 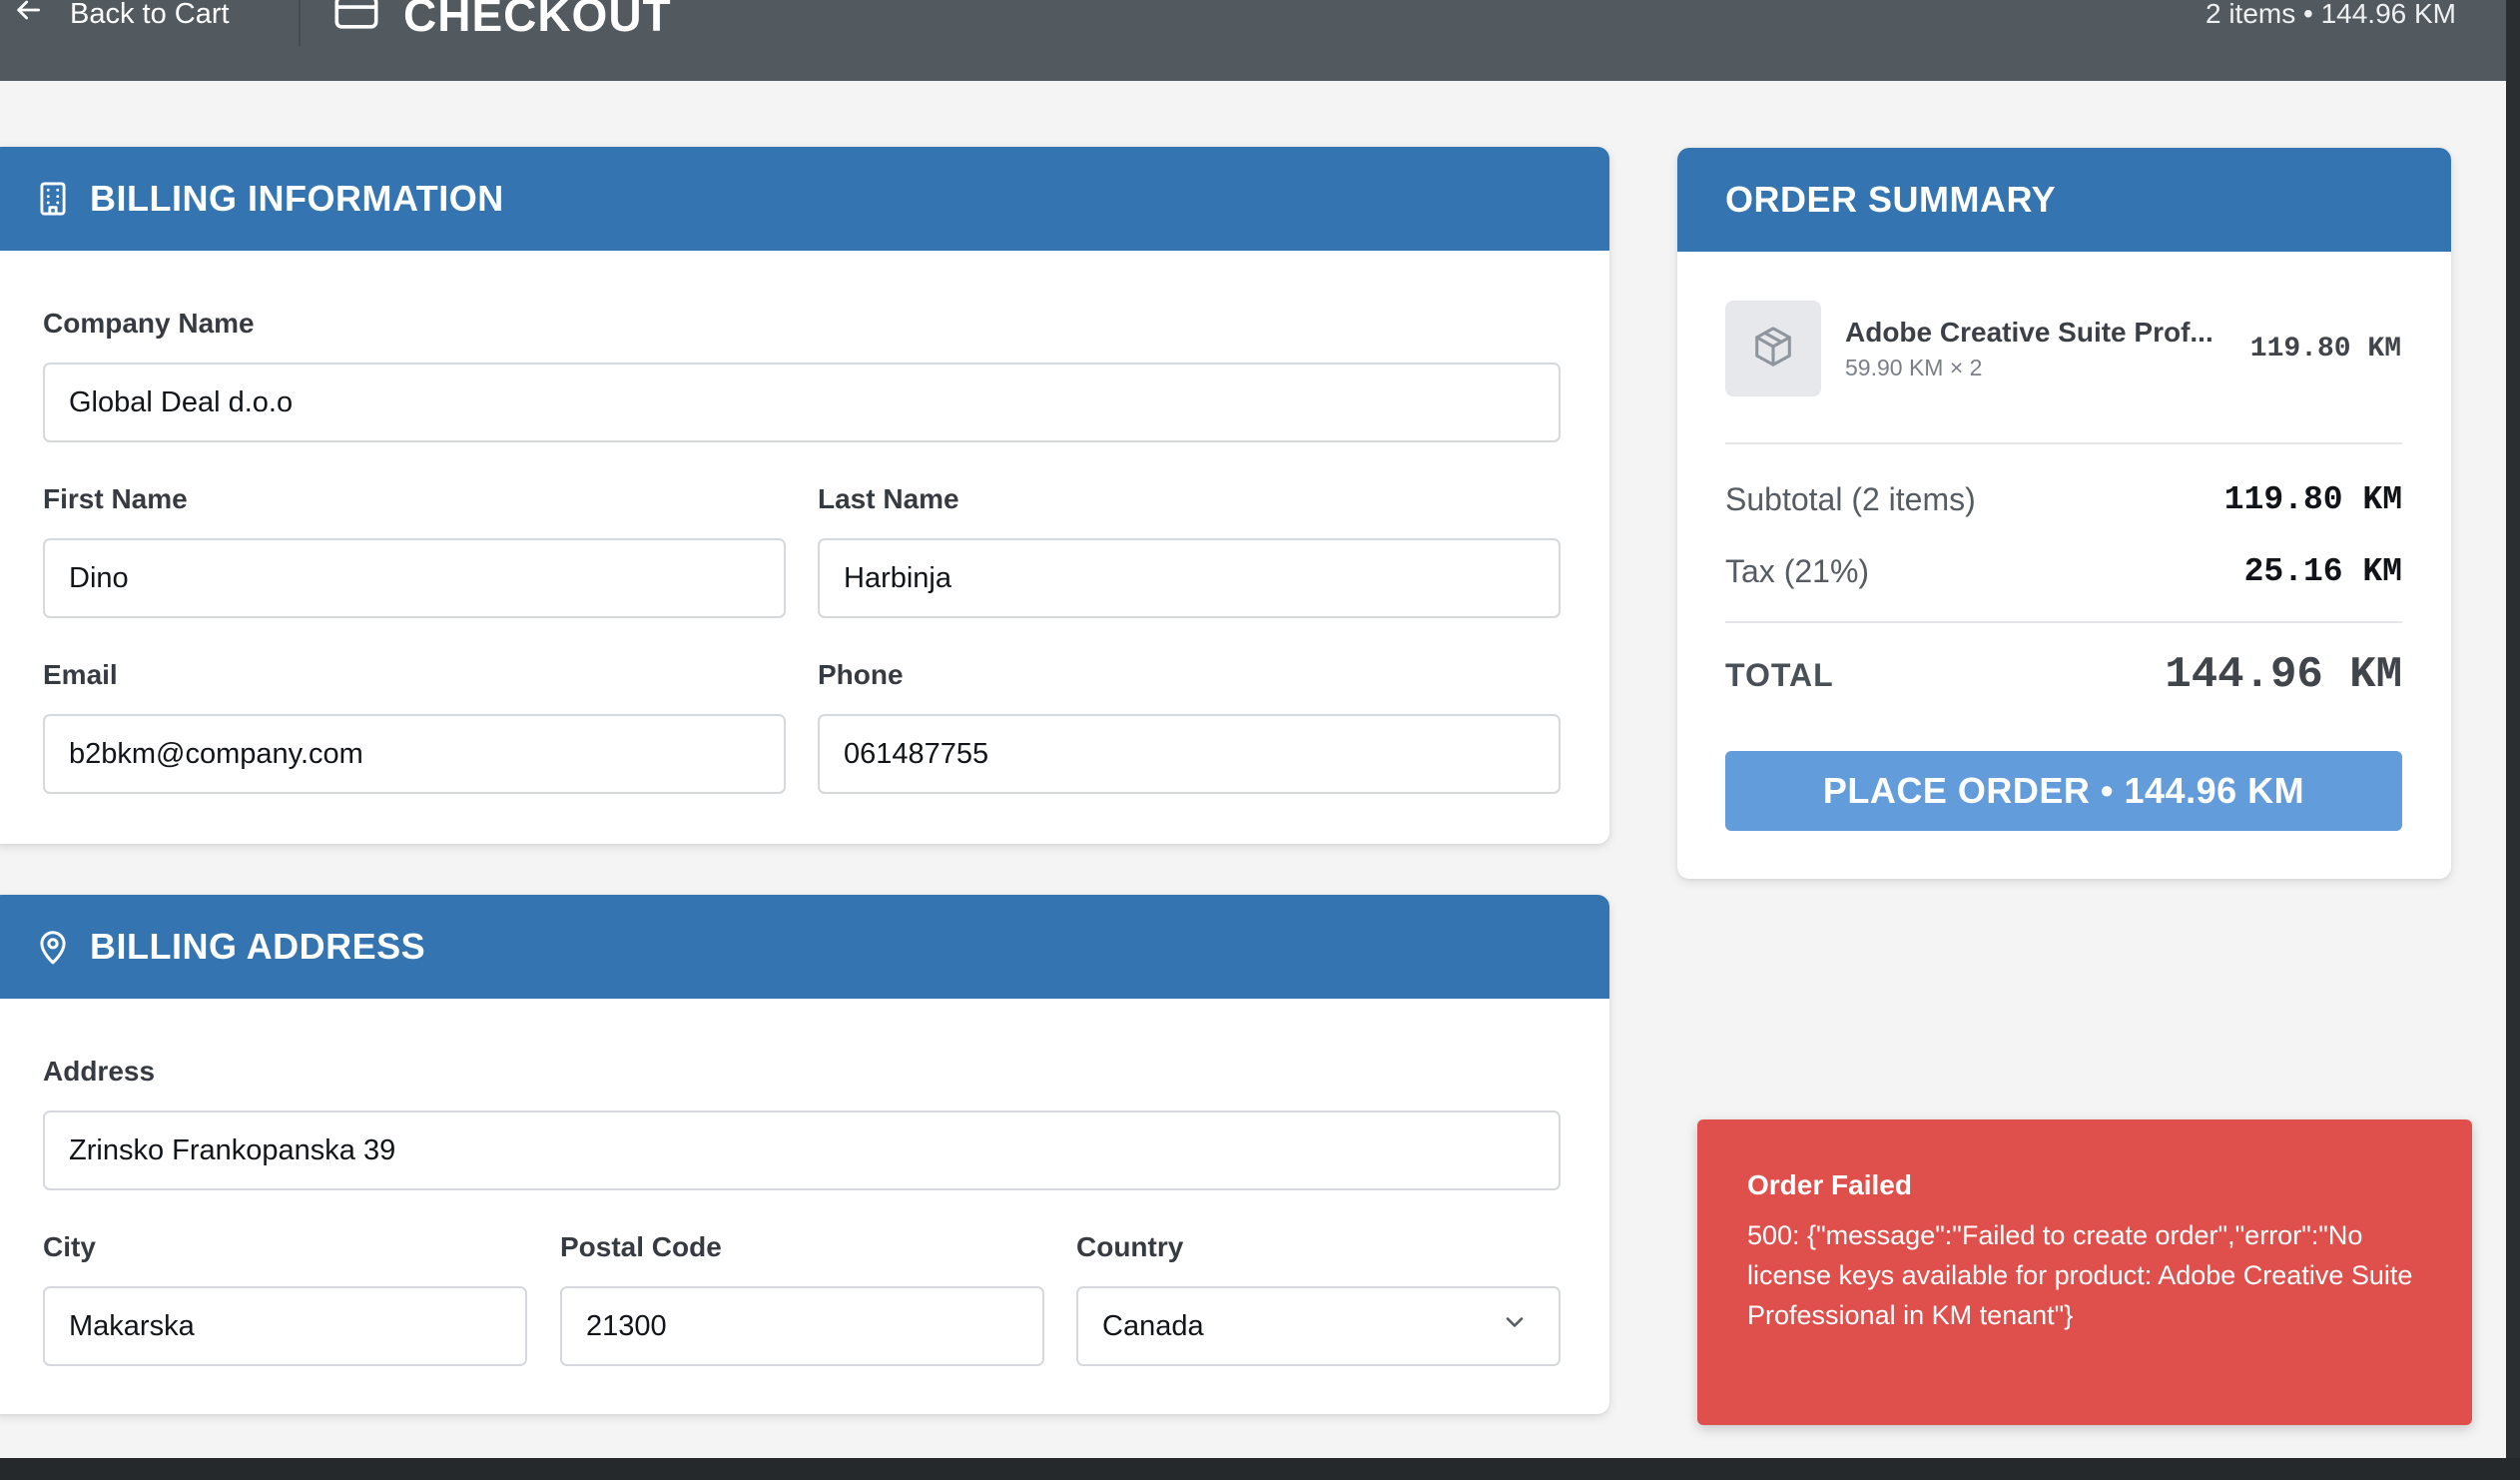 I want to click on topbar-divider, so click(x=300, y=23).